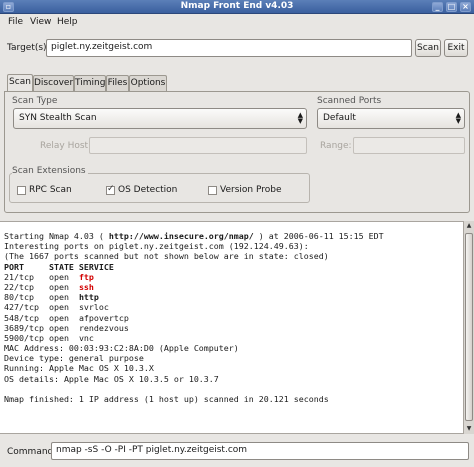  I want to click on window-title: Nmap Front End v4.03, so click(237, 6).